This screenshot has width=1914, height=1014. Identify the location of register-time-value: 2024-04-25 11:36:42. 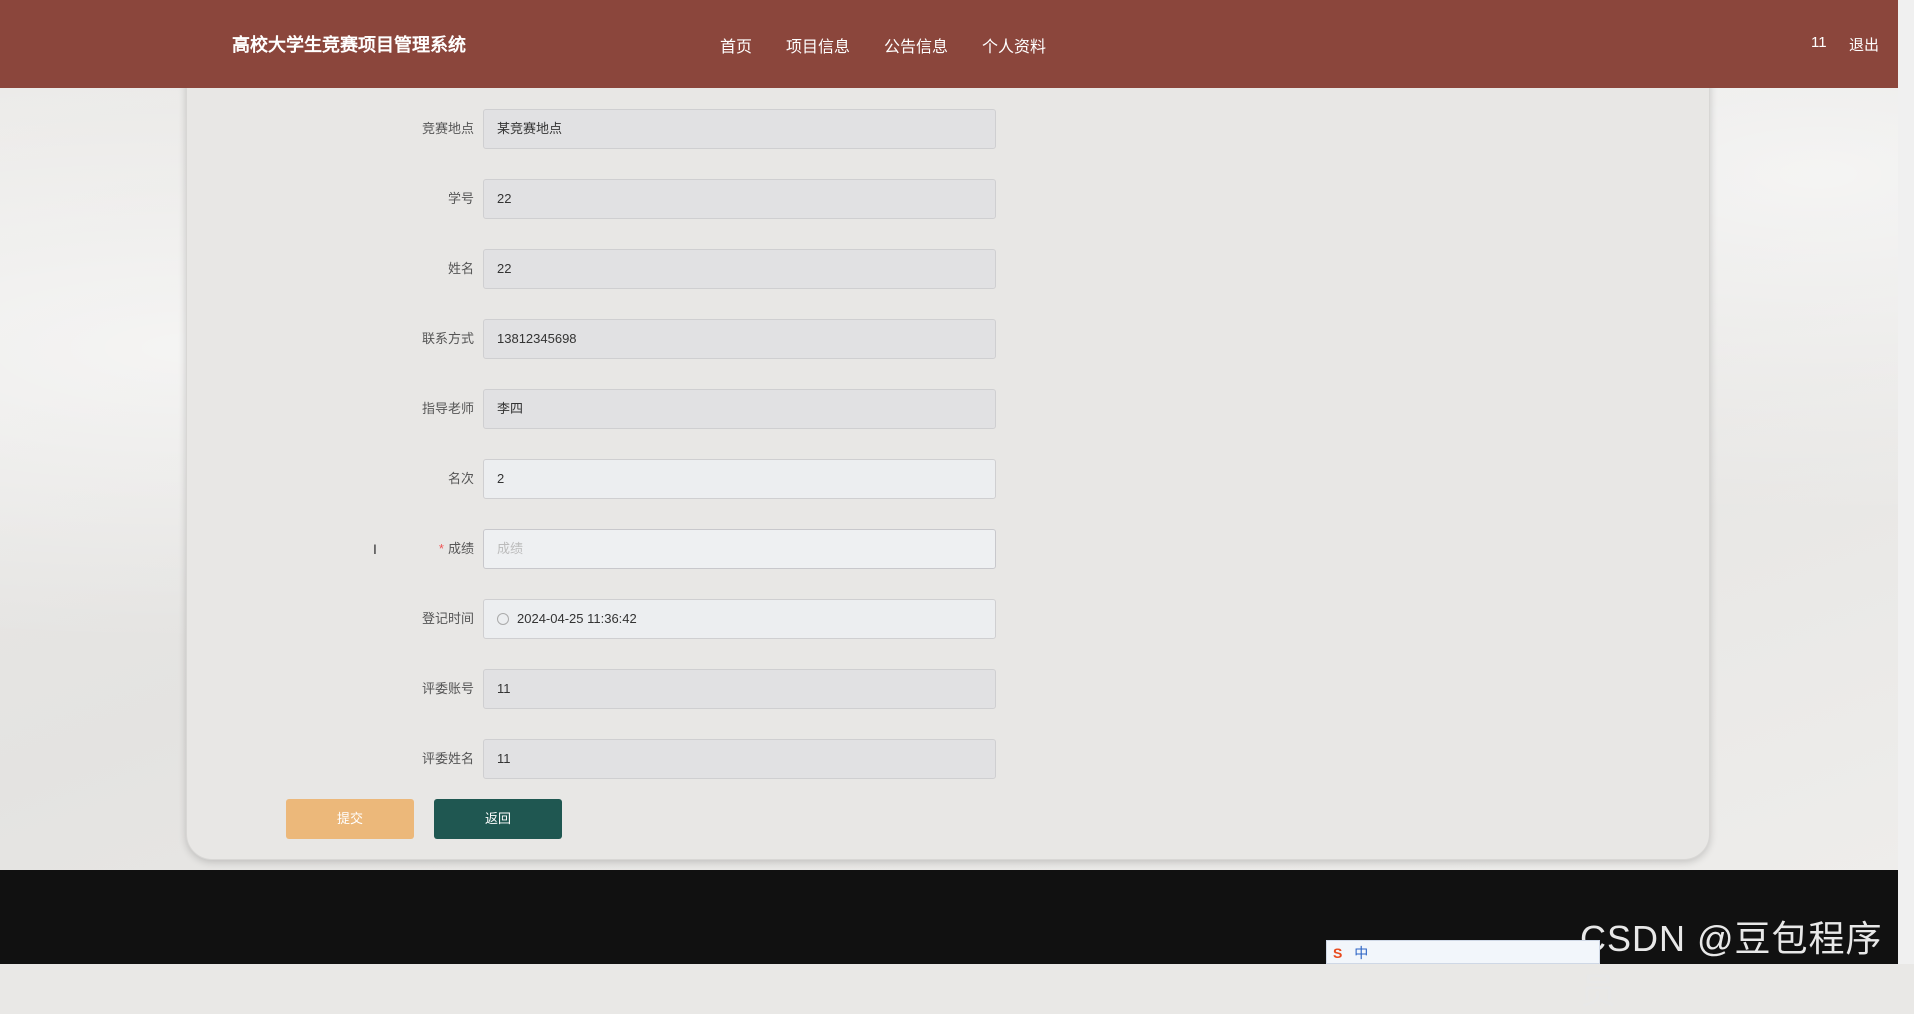
(577, 618).